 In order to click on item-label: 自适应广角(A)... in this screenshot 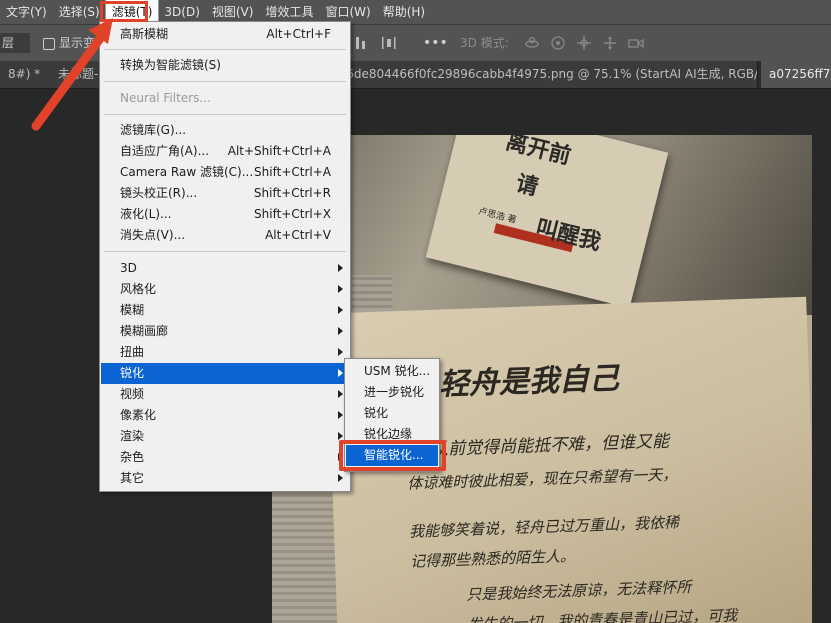, I will do `click(165, 151)`.